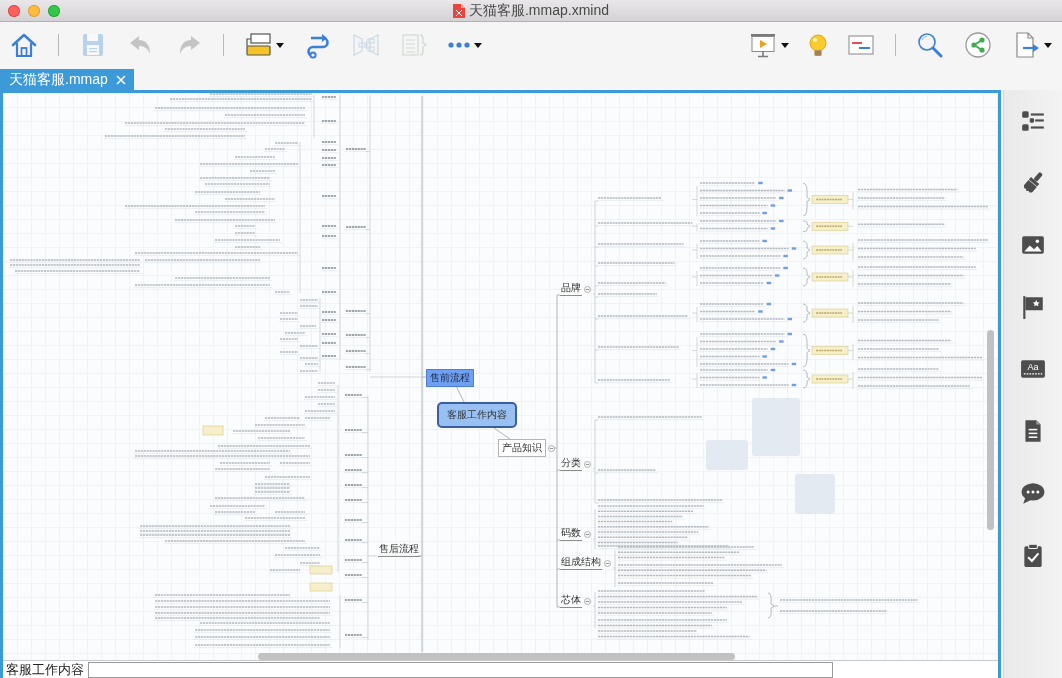 This screenshot has width=1062, height=678. What do you see at coordinates (460, 669) in the screenshot?
I see `input-field` at bounding box center [460, 669].